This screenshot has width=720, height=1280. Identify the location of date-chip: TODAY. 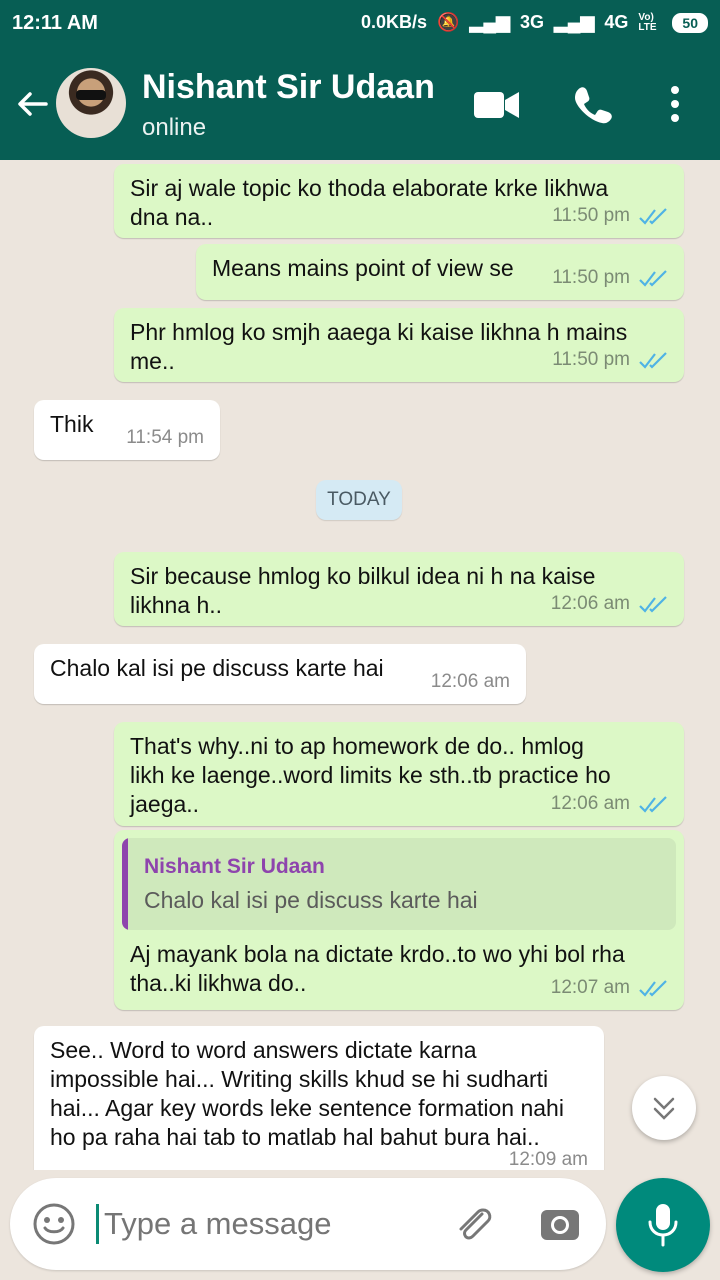
(359, 500).